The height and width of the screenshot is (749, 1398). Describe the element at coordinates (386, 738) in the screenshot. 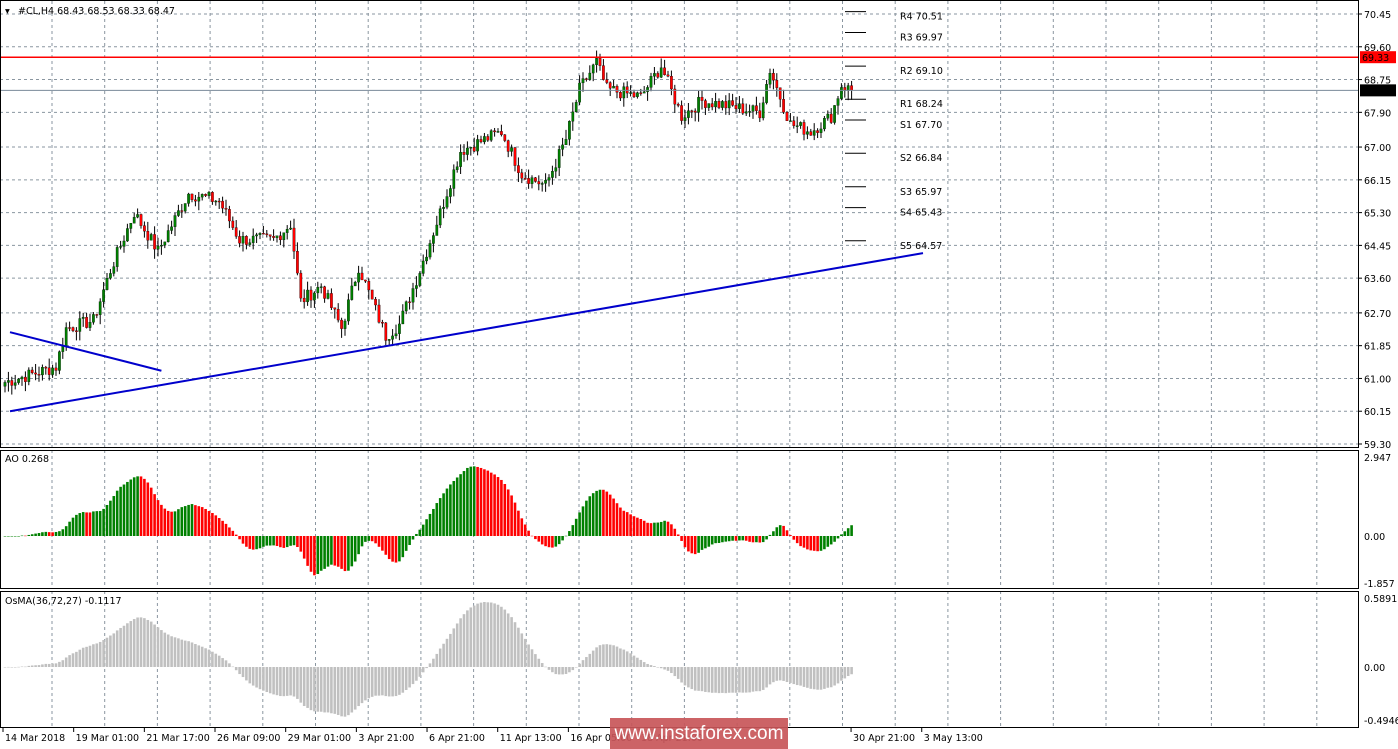

I see `time-label: 3 Apr 21:00` at that location.